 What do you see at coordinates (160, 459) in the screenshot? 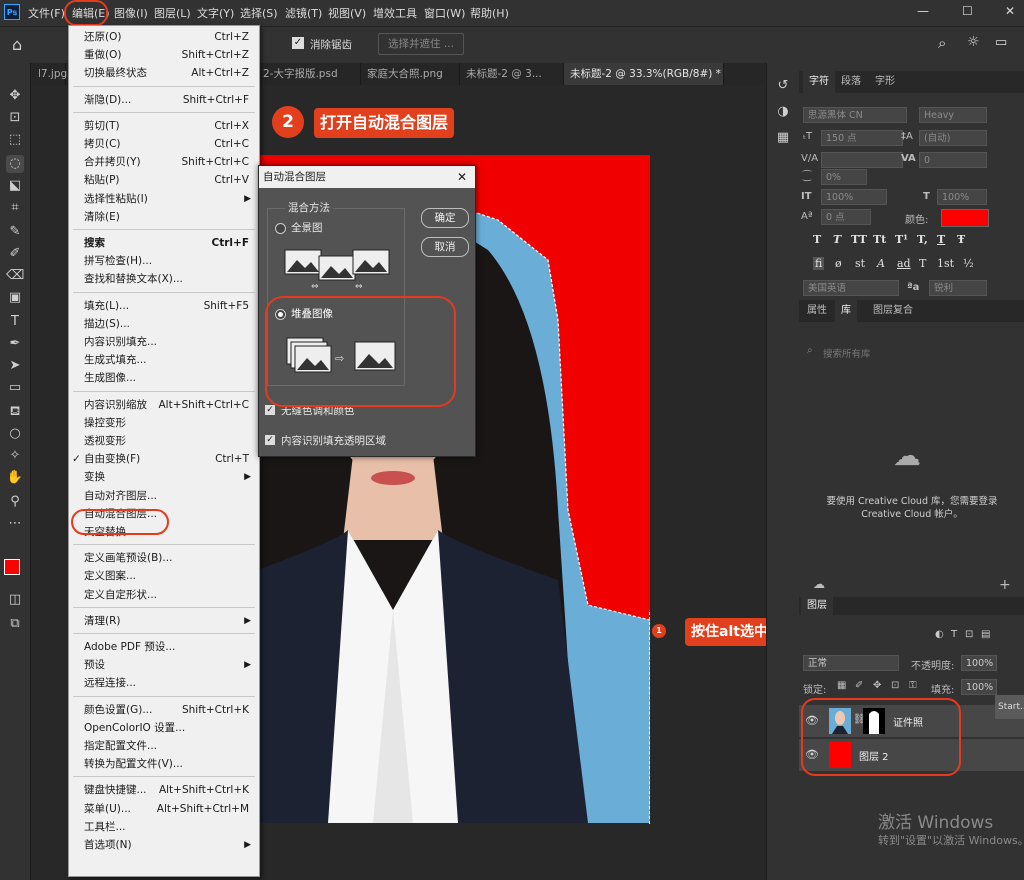
I see `edit-menu-item: 自由变换(F) Ctrl+T ✓` at bounding box center [160, 459].